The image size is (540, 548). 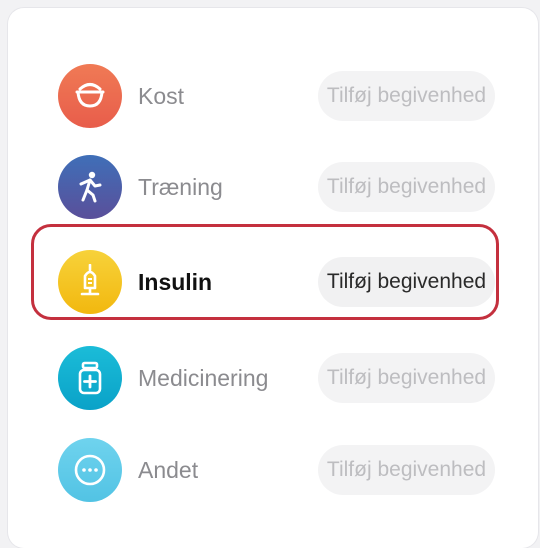 I want to click on event-row-medicinering: Medicinering Tilføj begivenhed, so click(x=273, y=378).